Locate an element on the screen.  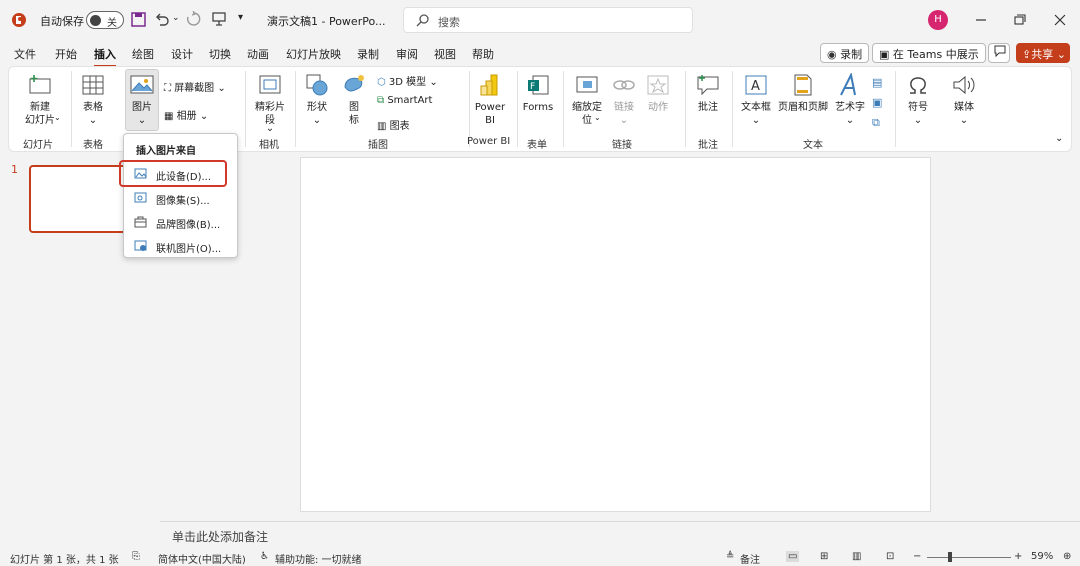
comment-button: 批注 is located at coordinates (708, 93).